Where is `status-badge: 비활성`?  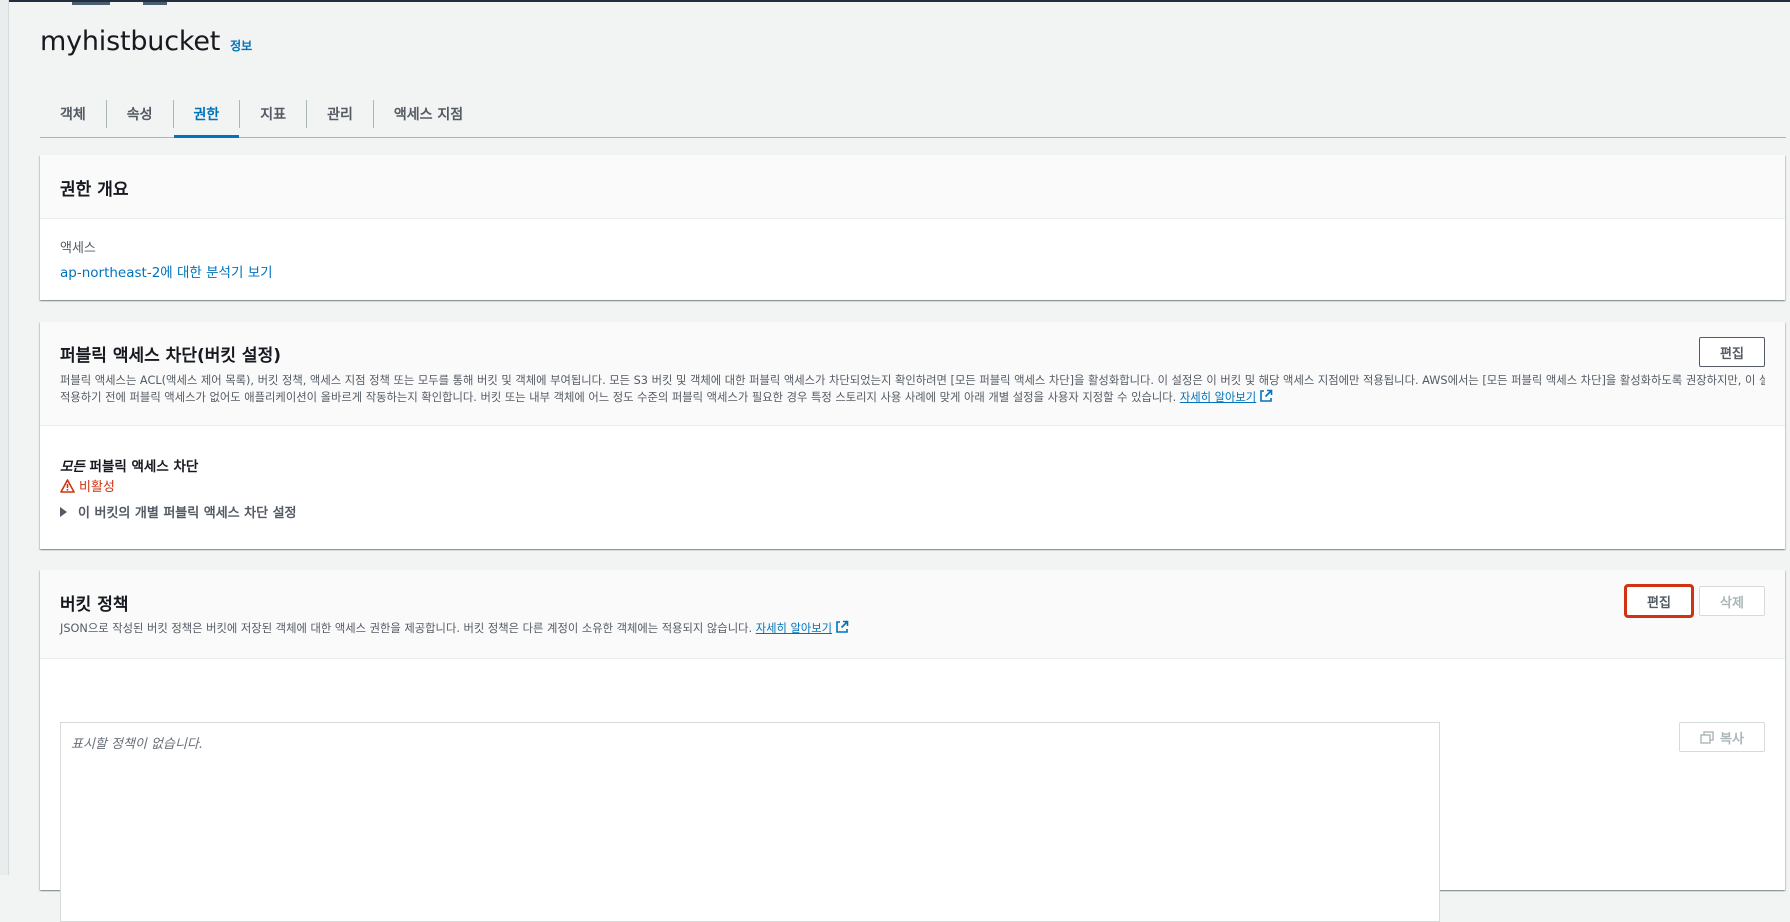 status-badge: 비활성 is located at coordinates (87, 485).